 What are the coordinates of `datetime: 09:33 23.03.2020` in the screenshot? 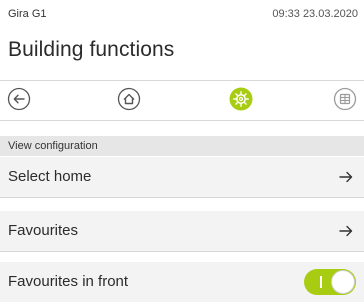 It's located at (315, 14).